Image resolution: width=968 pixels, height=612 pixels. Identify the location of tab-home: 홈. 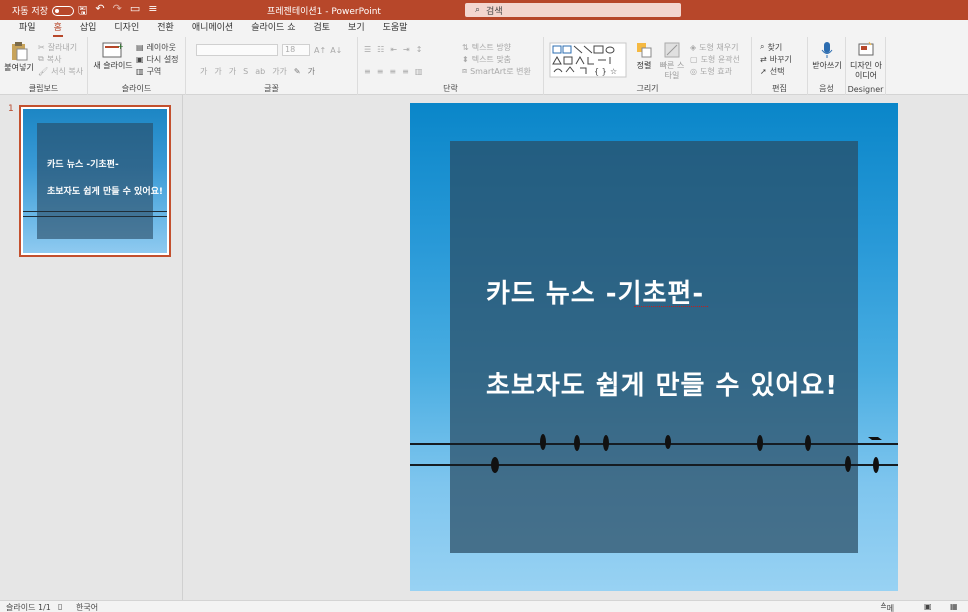
(58, 28).